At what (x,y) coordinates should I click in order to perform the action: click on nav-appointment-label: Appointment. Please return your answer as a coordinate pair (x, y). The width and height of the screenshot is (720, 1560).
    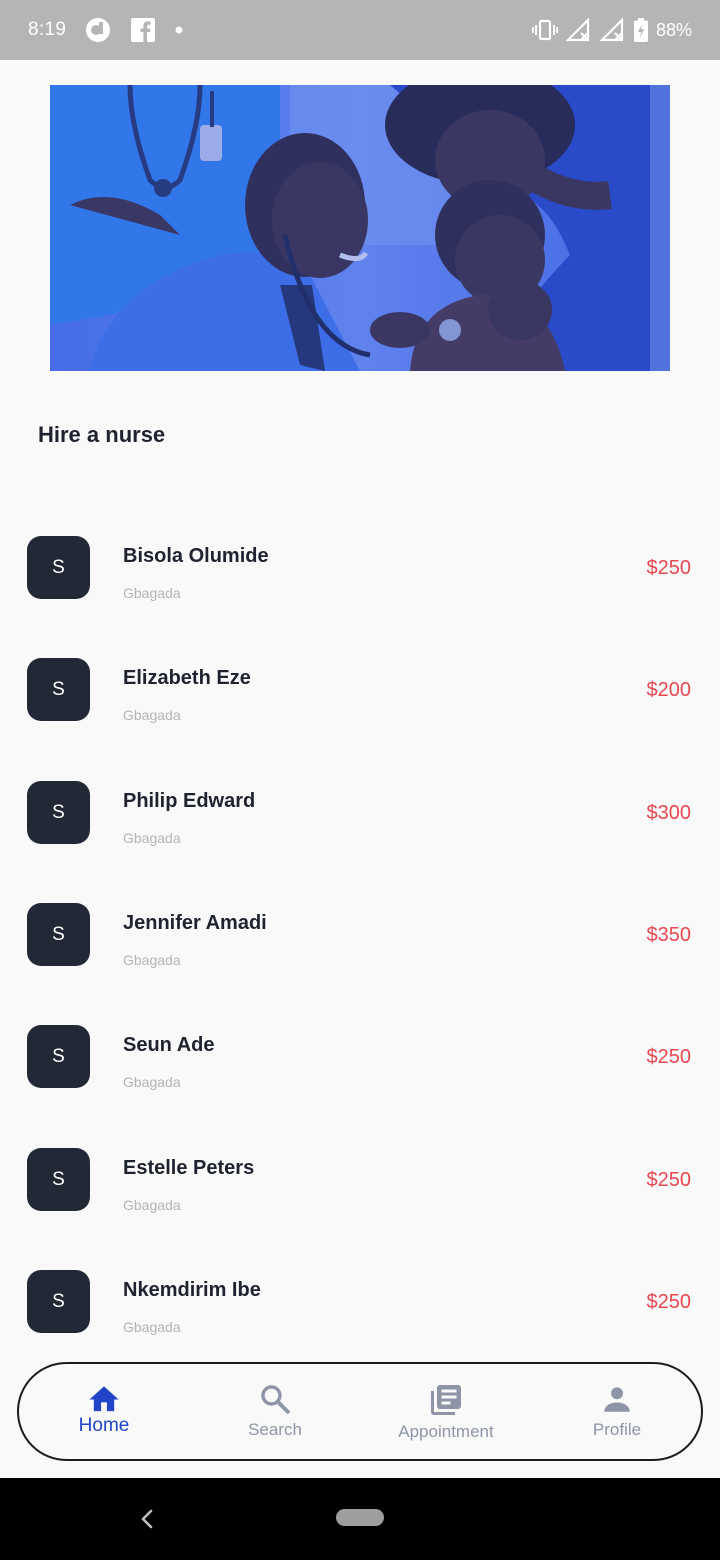
    Looking at the image, I should click on (446, 1431).